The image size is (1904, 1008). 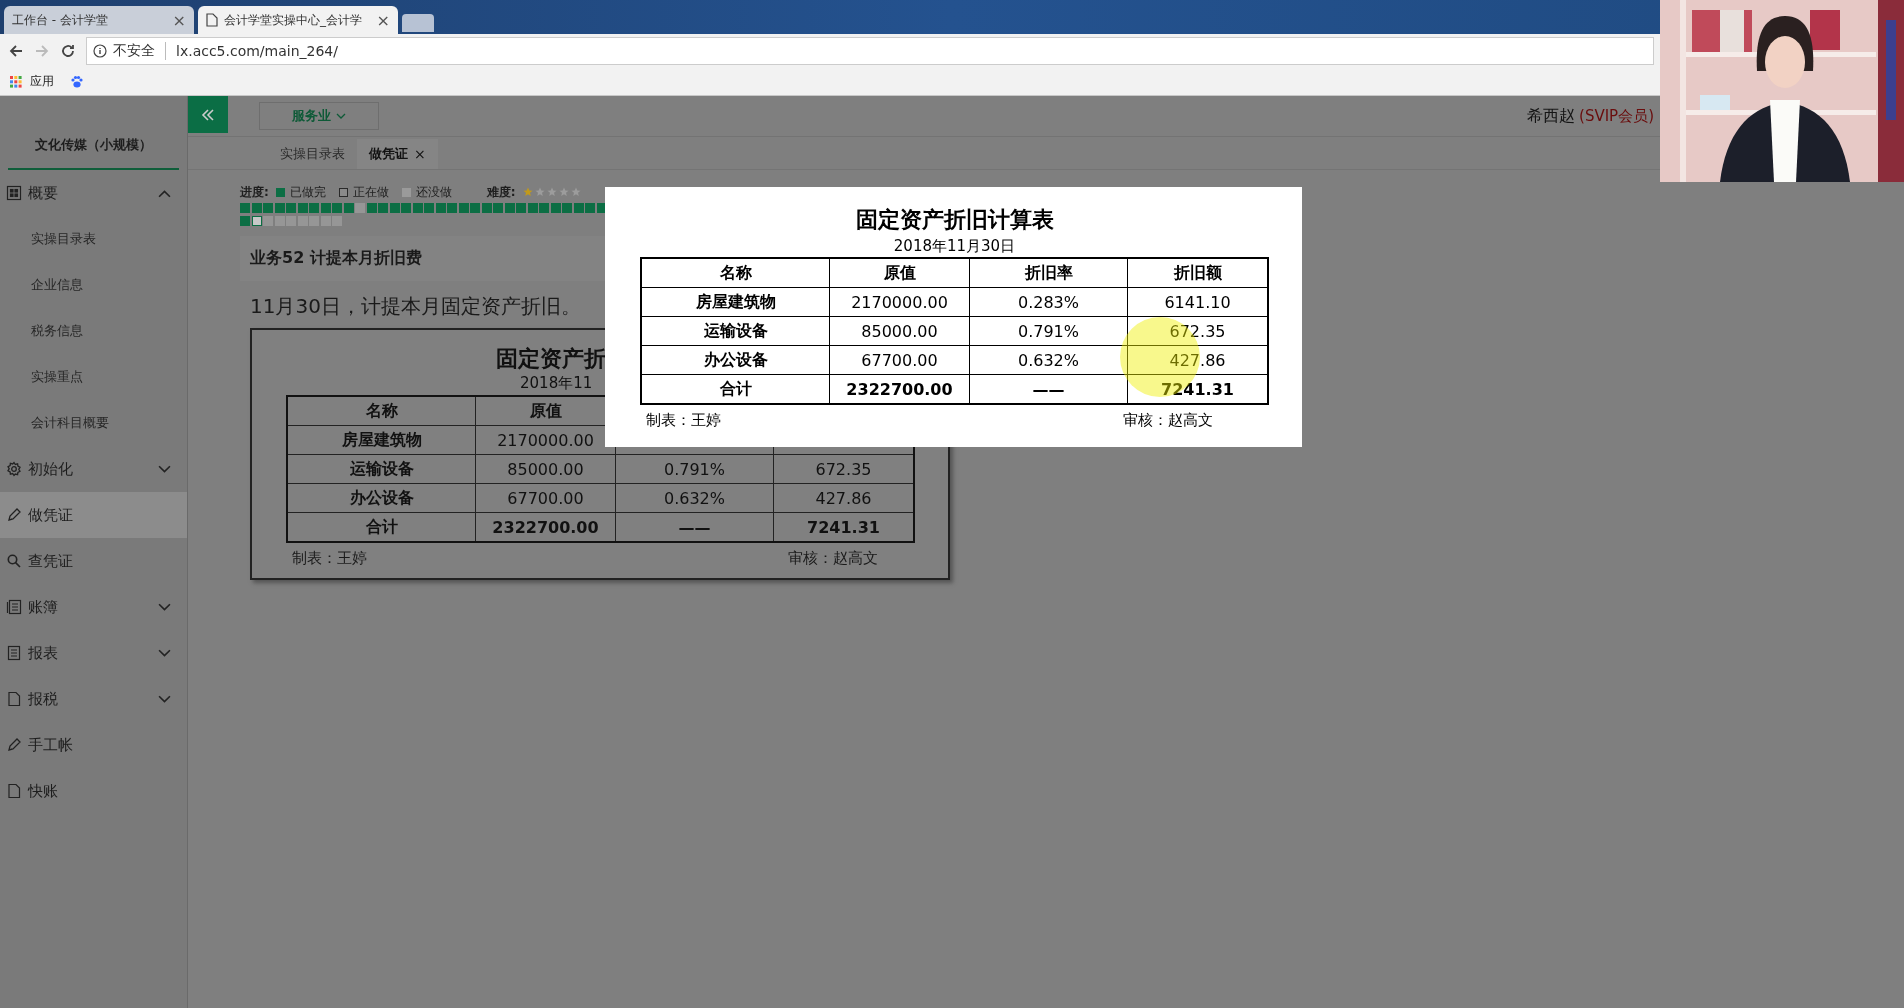 I want to click on url-text: lx.acc5.com/main_264/, so click(x=256, y=51).